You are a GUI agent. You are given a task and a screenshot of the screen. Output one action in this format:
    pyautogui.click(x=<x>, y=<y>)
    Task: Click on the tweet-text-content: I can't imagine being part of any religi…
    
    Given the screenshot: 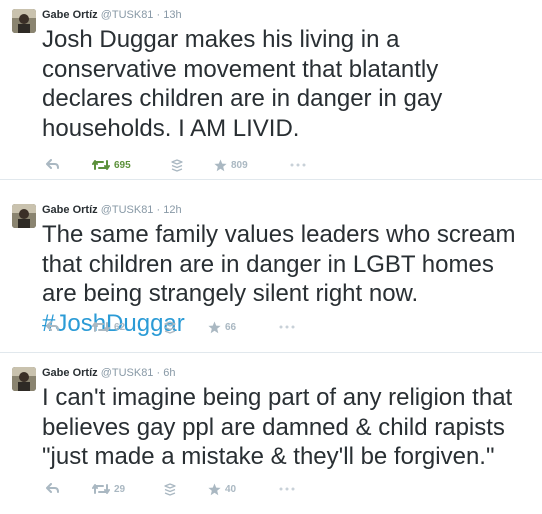 What is the action you would take?
    pyautogui.click(x=277, y=427)
    